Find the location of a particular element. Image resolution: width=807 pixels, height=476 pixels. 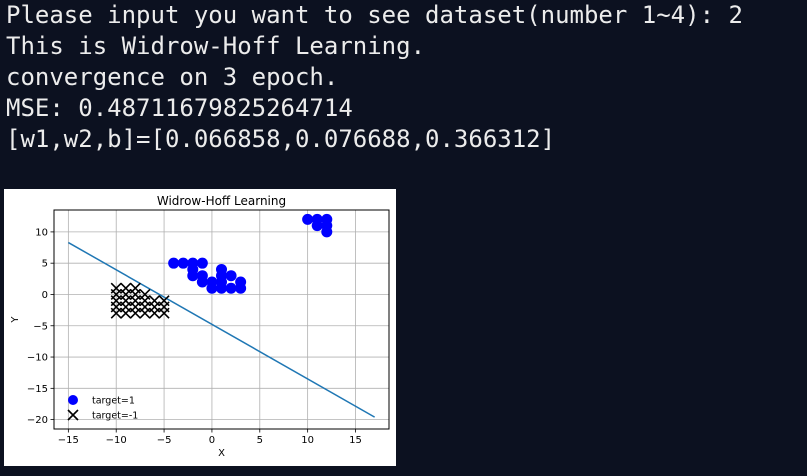

terminal-line-mse: MSE: 0.48711679825264714 is located at coordinates (179, 108).